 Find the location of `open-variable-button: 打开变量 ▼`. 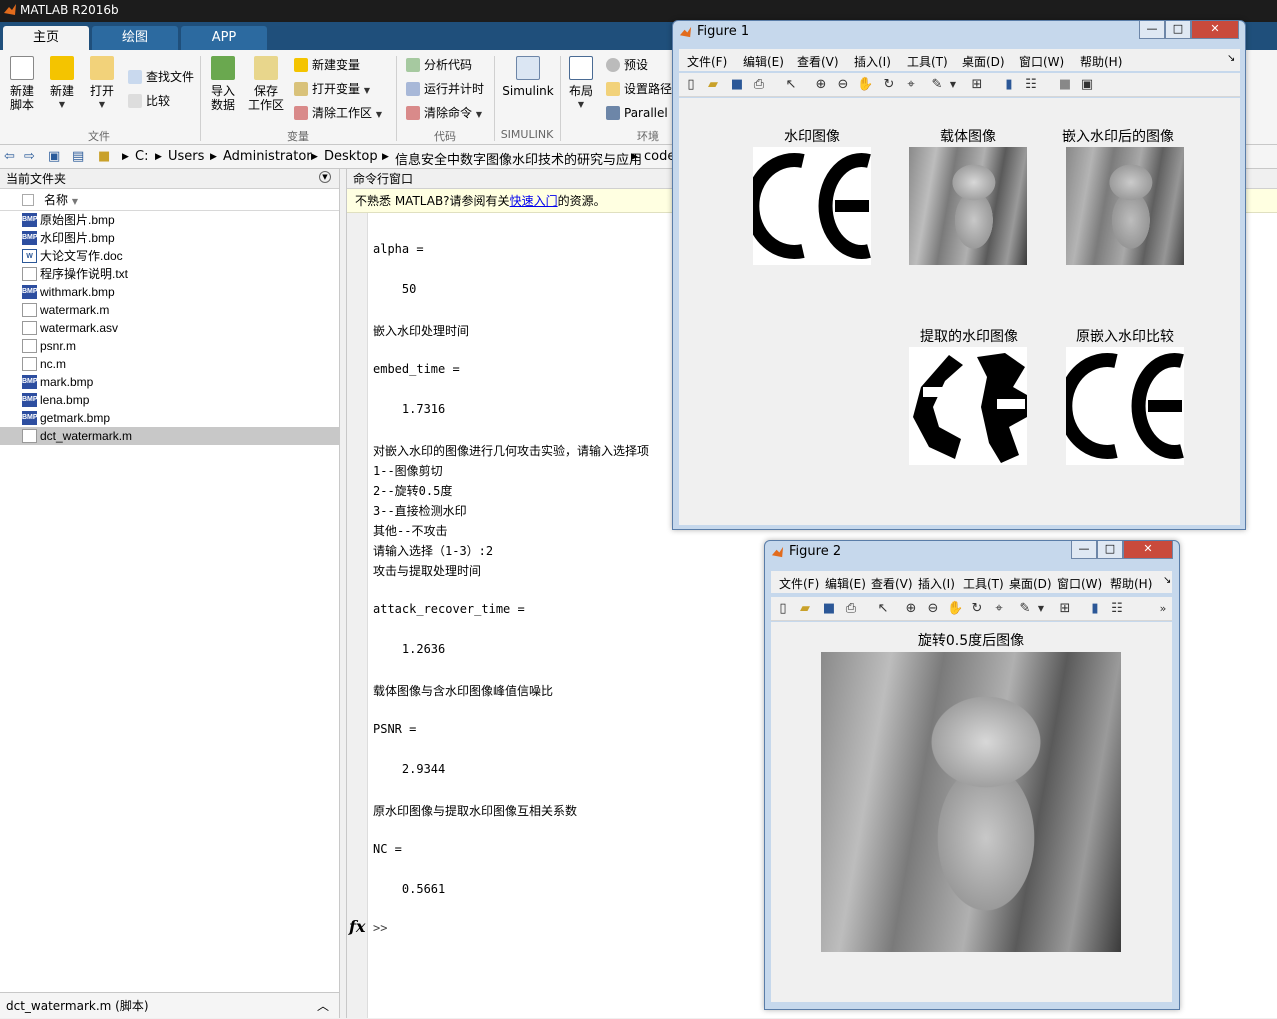

open-variable-button: 打开变量 ▼ is located at coordinates (332, 89).